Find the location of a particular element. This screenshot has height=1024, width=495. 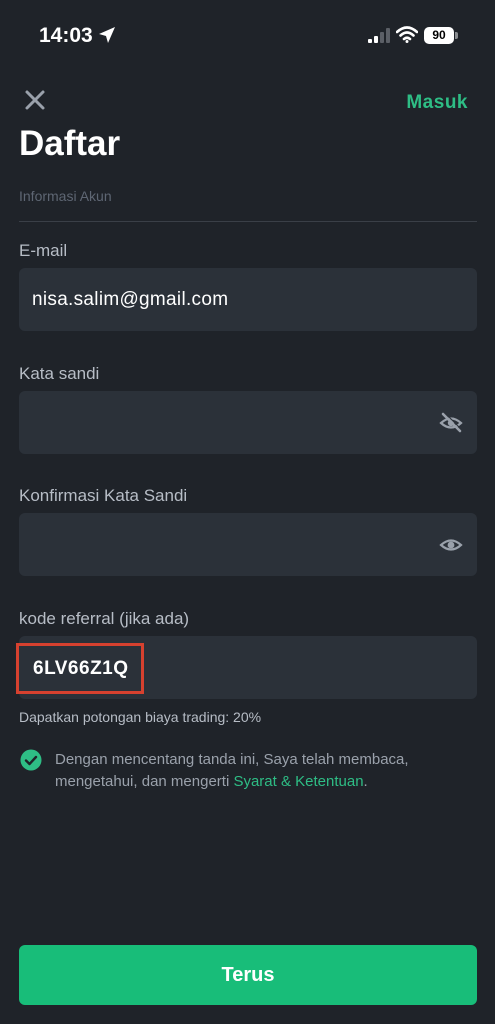

continue-button: Terus is located at coordinates (248, 975).